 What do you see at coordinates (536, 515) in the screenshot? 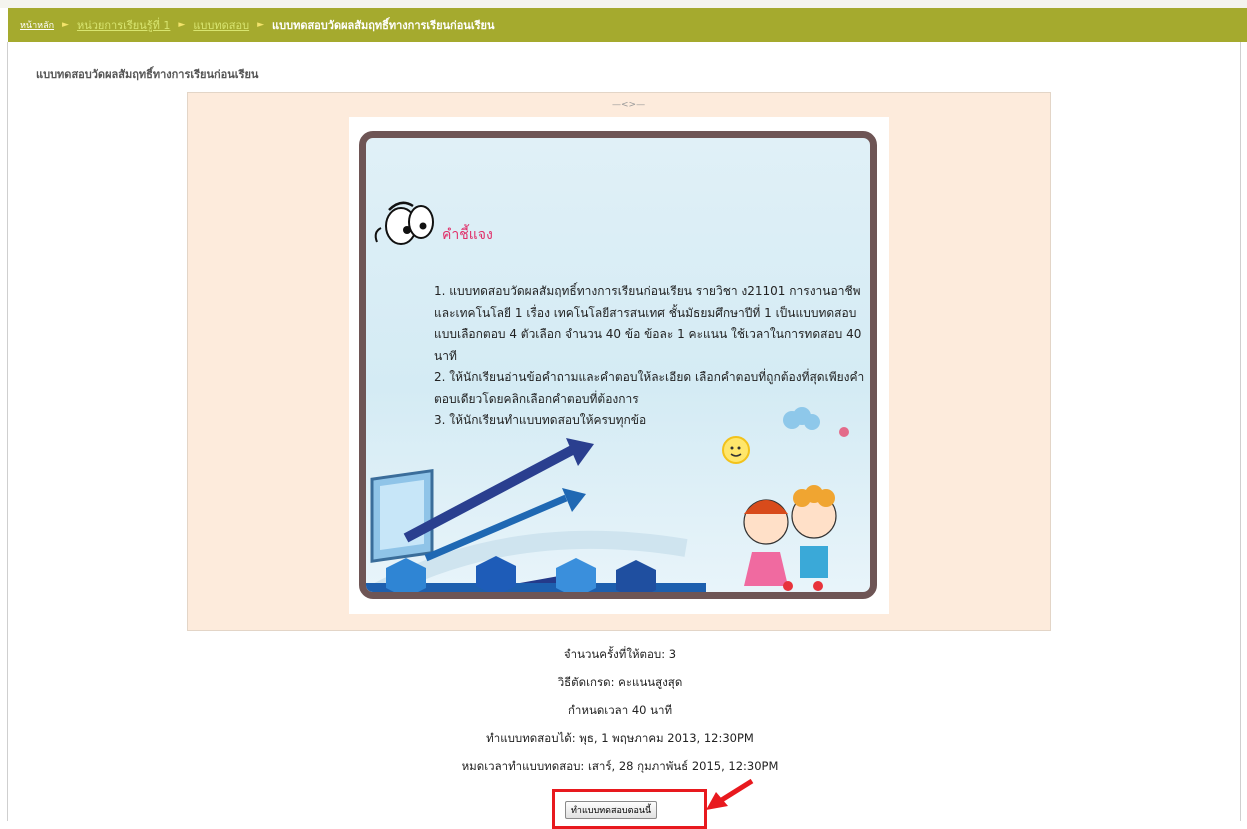
I see `technology-arrows-illustration` at bounding box center [536, 515].